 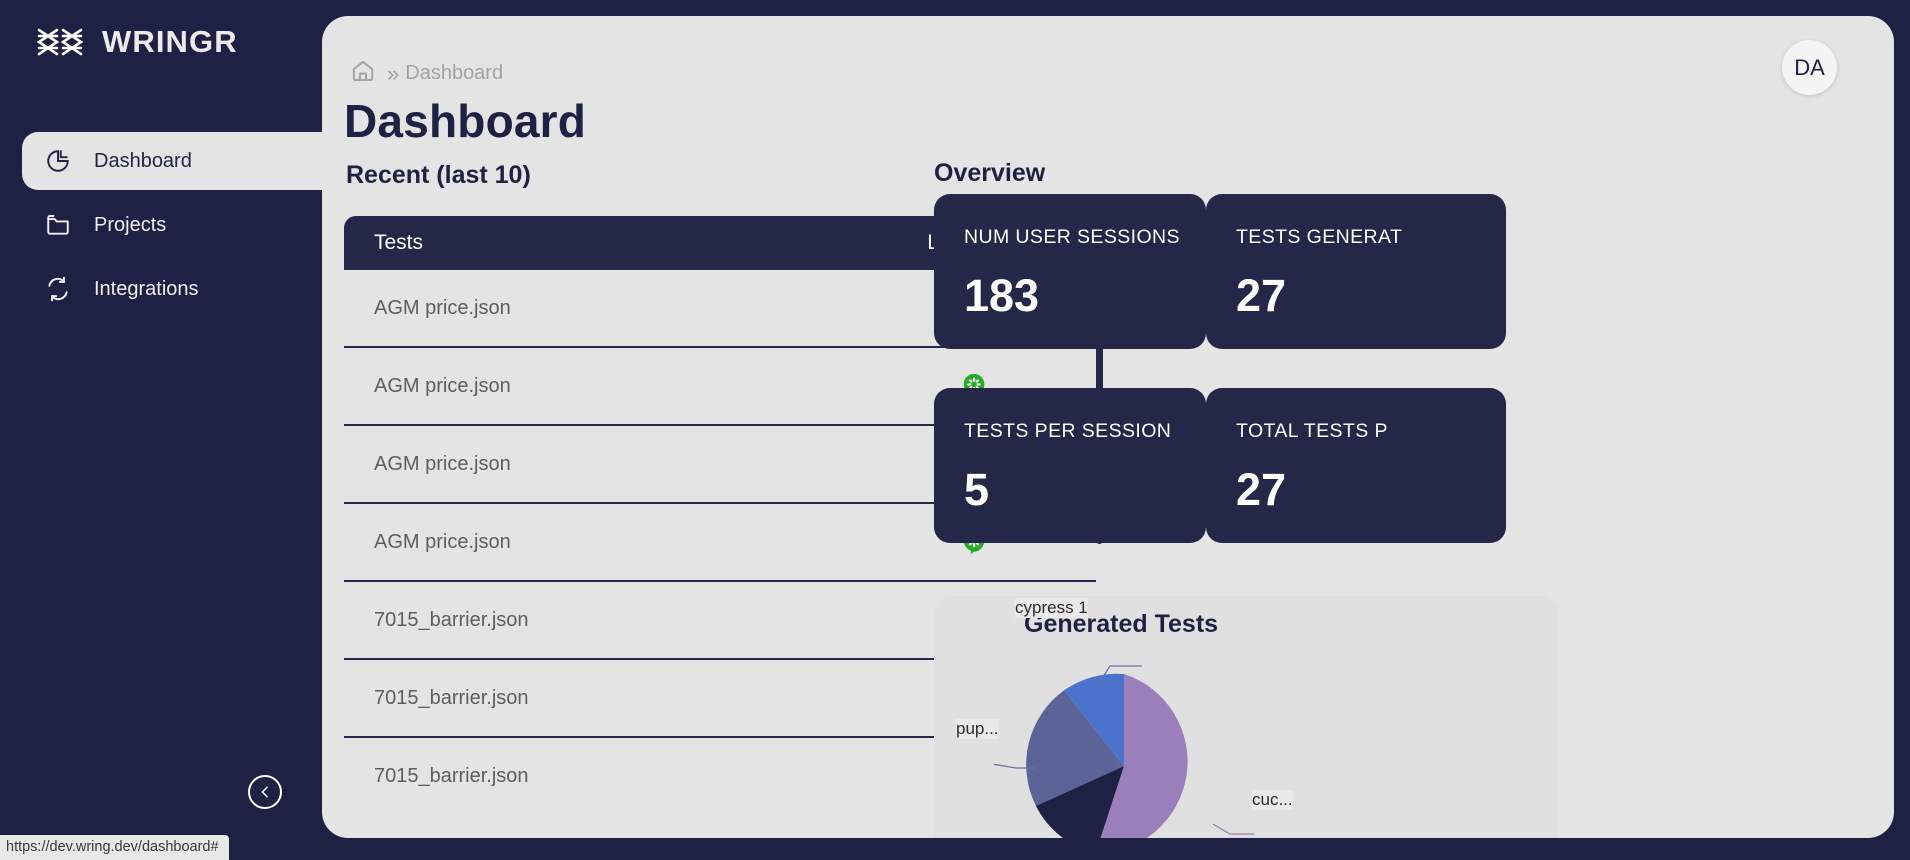 I want to click on home-icon, so click(x=363, y=73).